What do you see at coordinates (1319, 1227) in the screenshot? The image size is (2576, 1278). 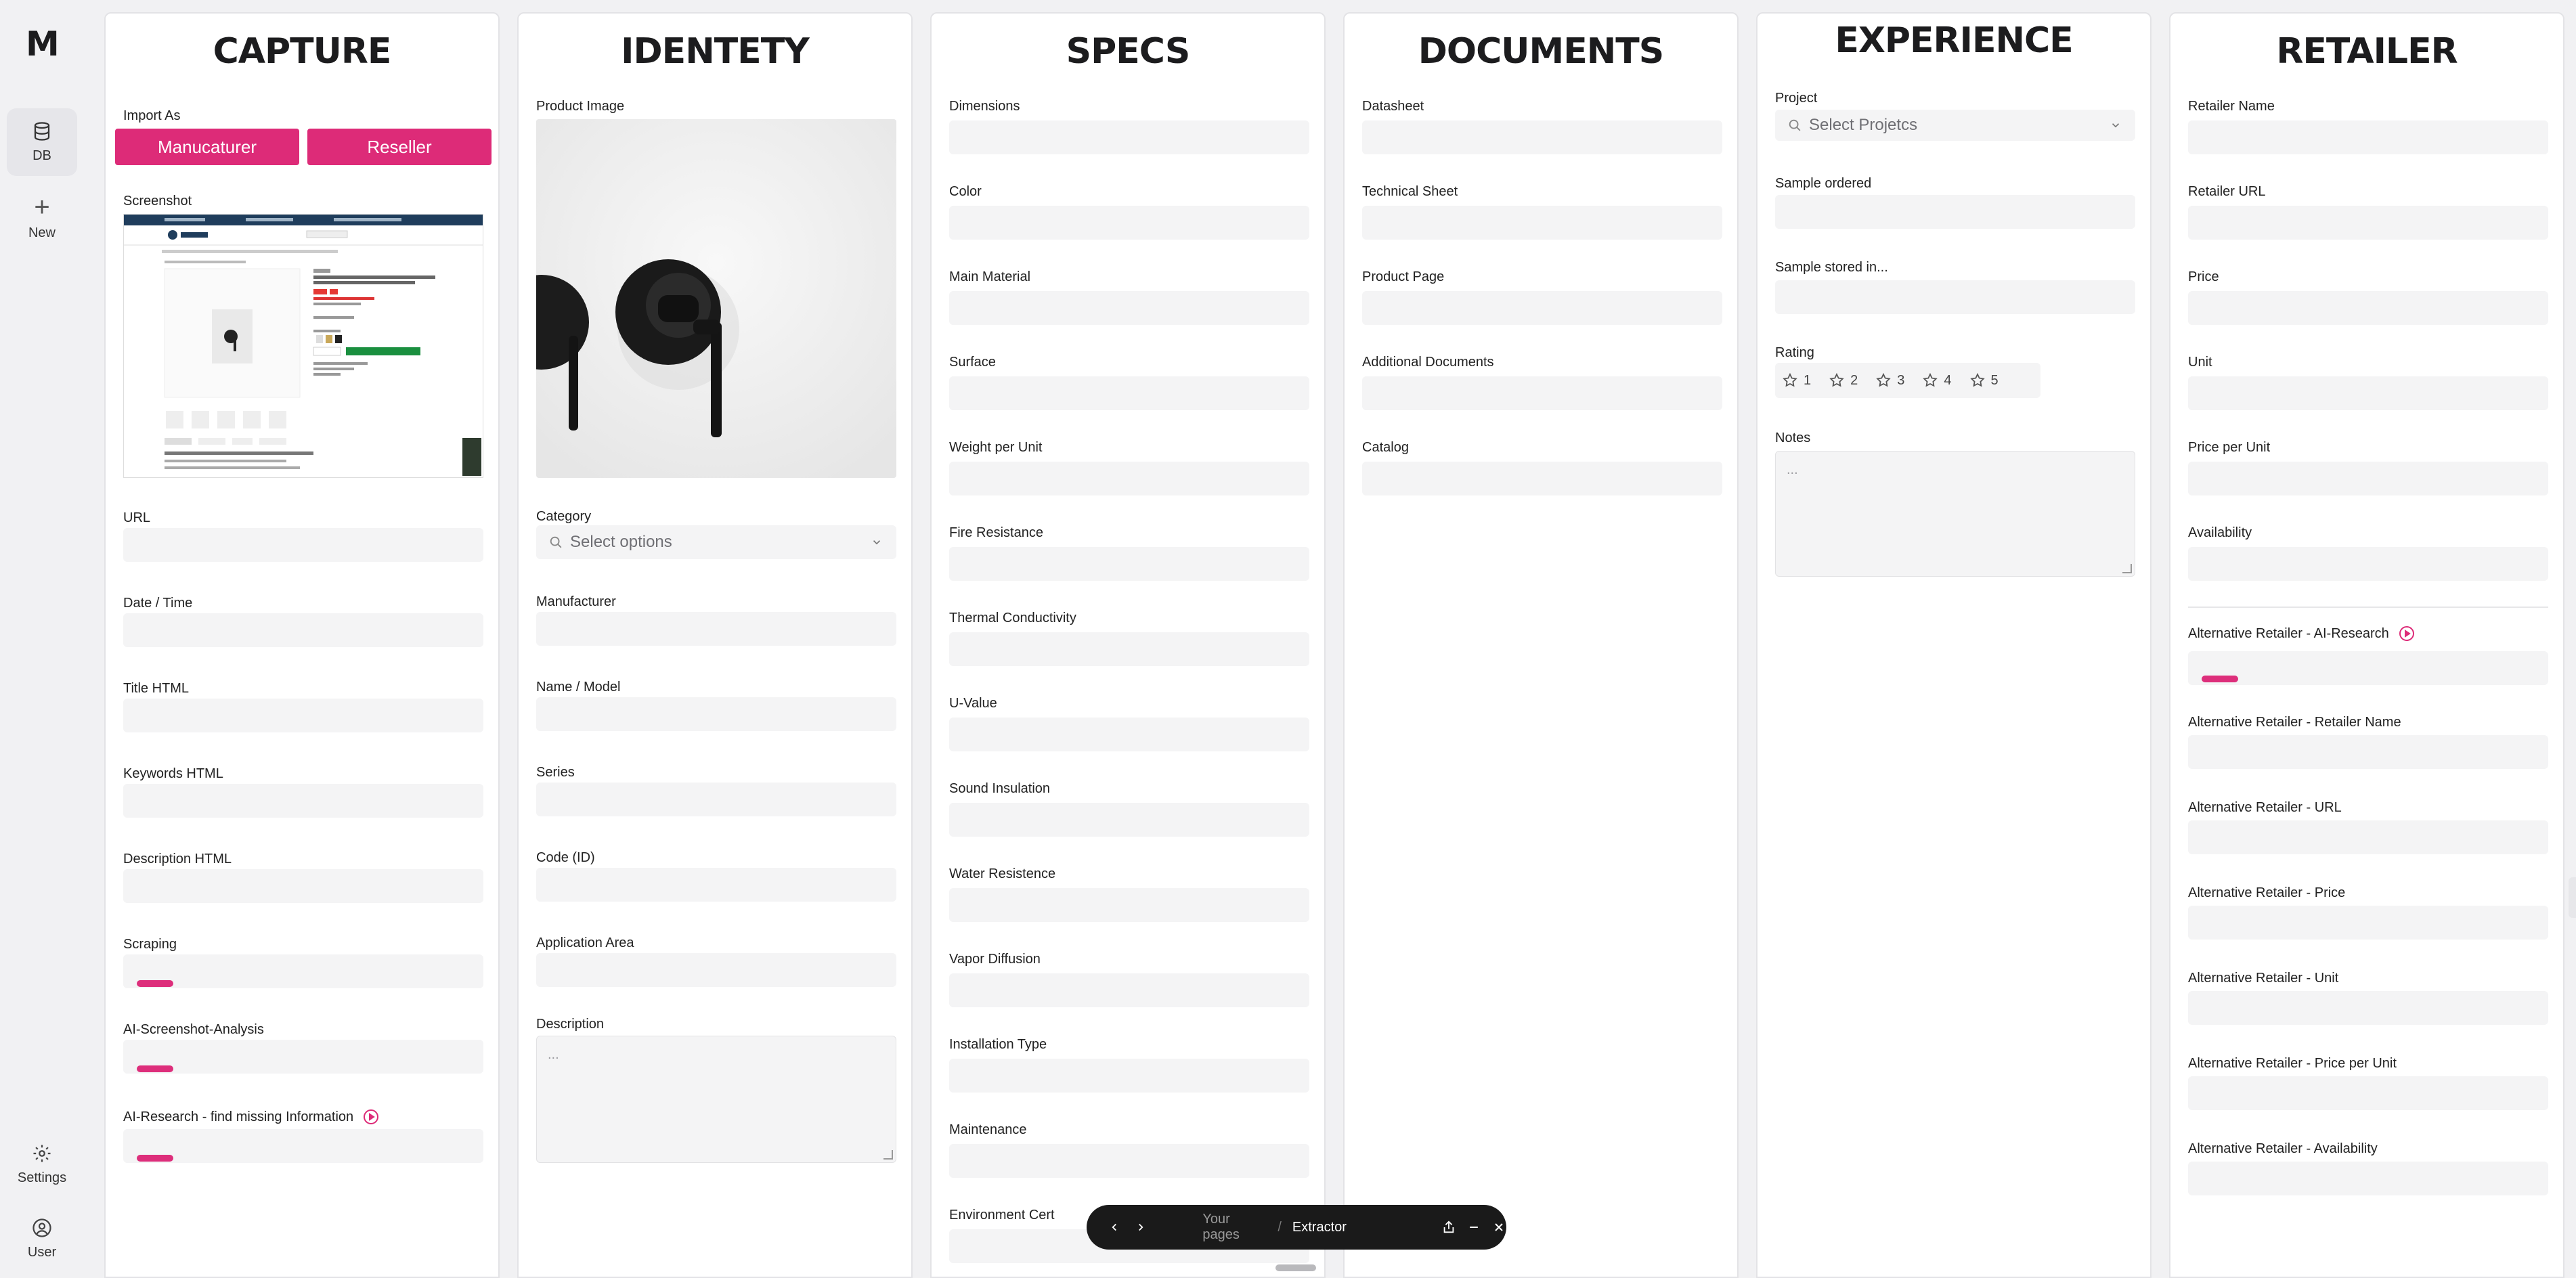 I see `breadcrumb-current: Extractor` at bounding box center [1319, 1227].